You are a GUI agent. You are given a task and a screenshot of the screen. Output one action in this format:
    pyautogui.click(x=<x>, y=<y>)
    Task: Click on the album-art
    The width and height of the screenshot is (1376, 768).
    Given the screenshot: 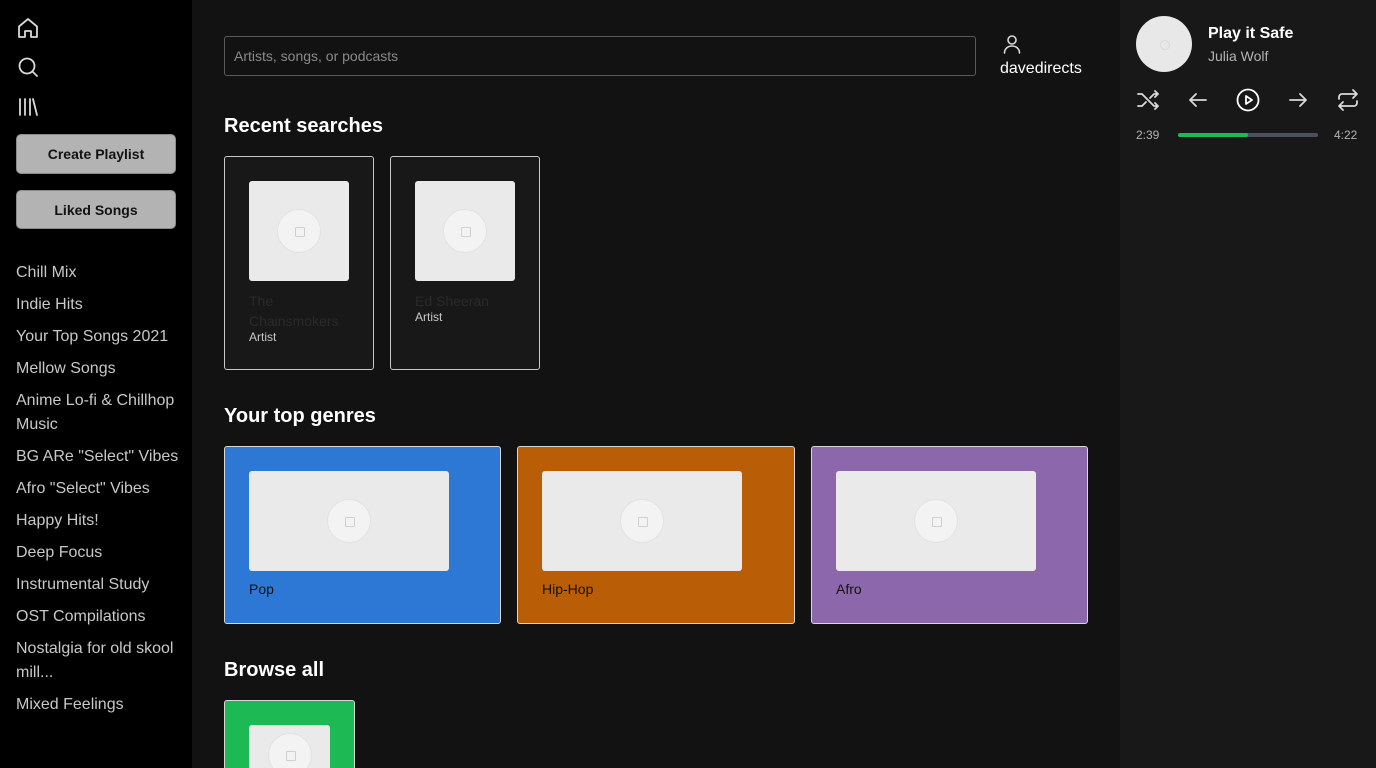 What is the action you would take?
    pyautogui.click(x=1164, y=44)
    